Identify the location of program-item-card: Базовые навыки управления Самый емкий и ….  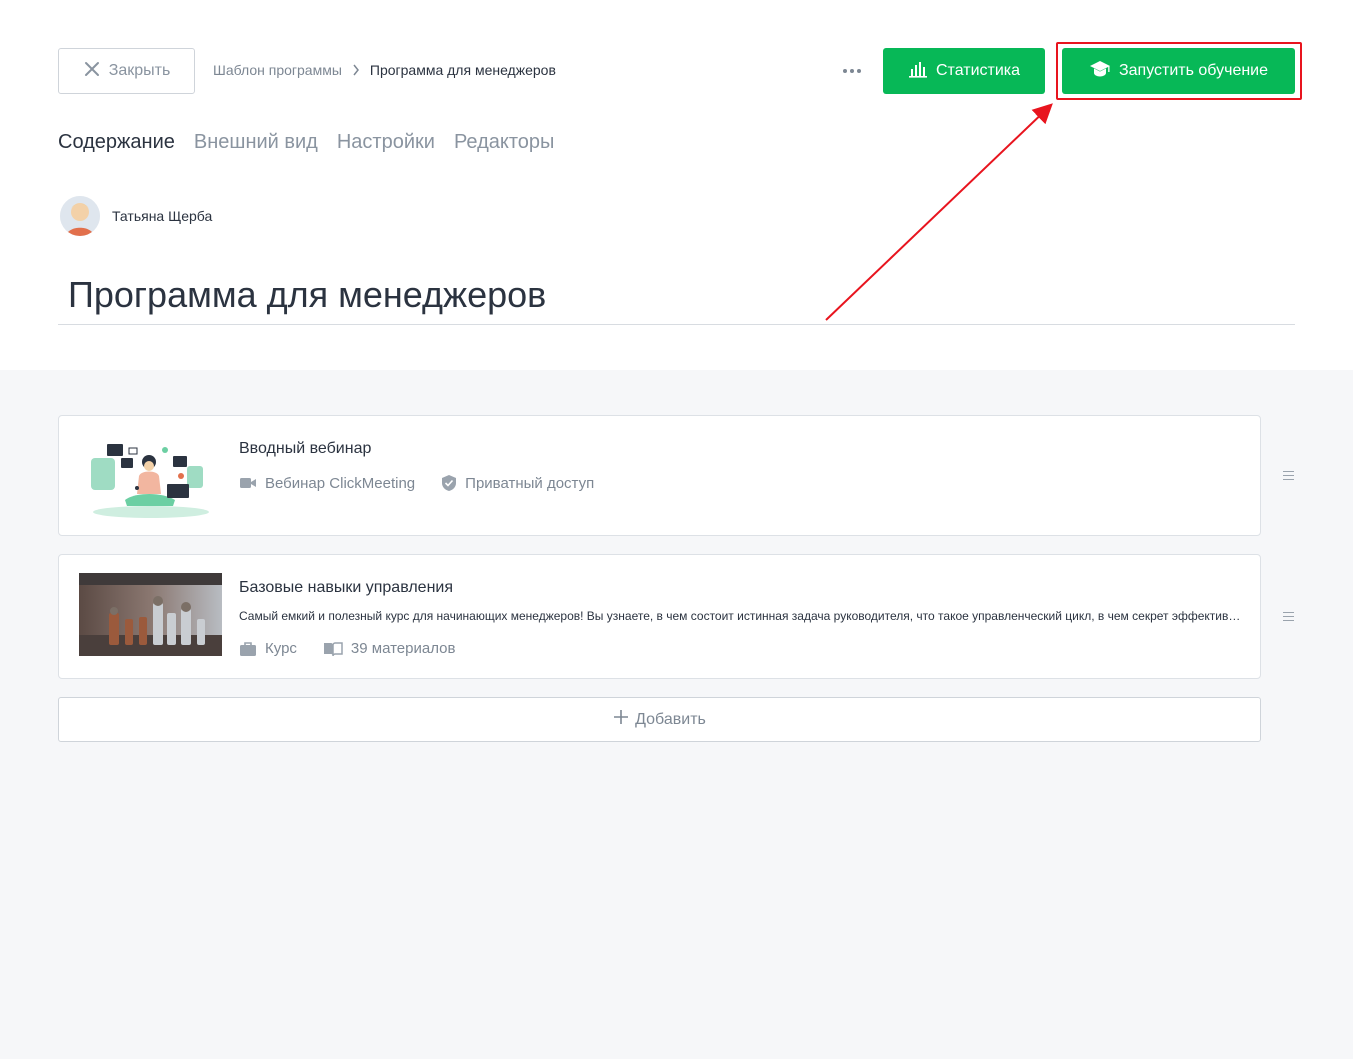
(659, 616).